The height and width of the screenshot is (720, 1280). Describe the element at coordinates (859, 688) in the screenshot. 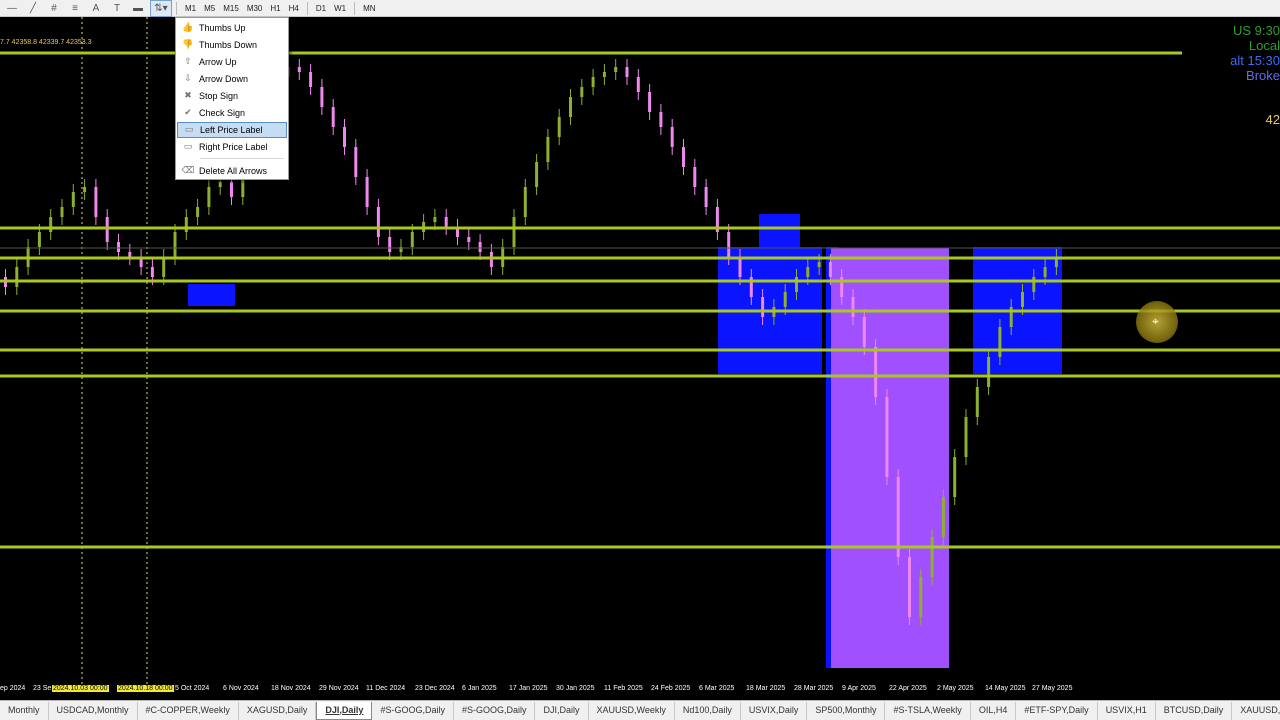

I see `time-axis-label: 9 Apr 2025` at that location.